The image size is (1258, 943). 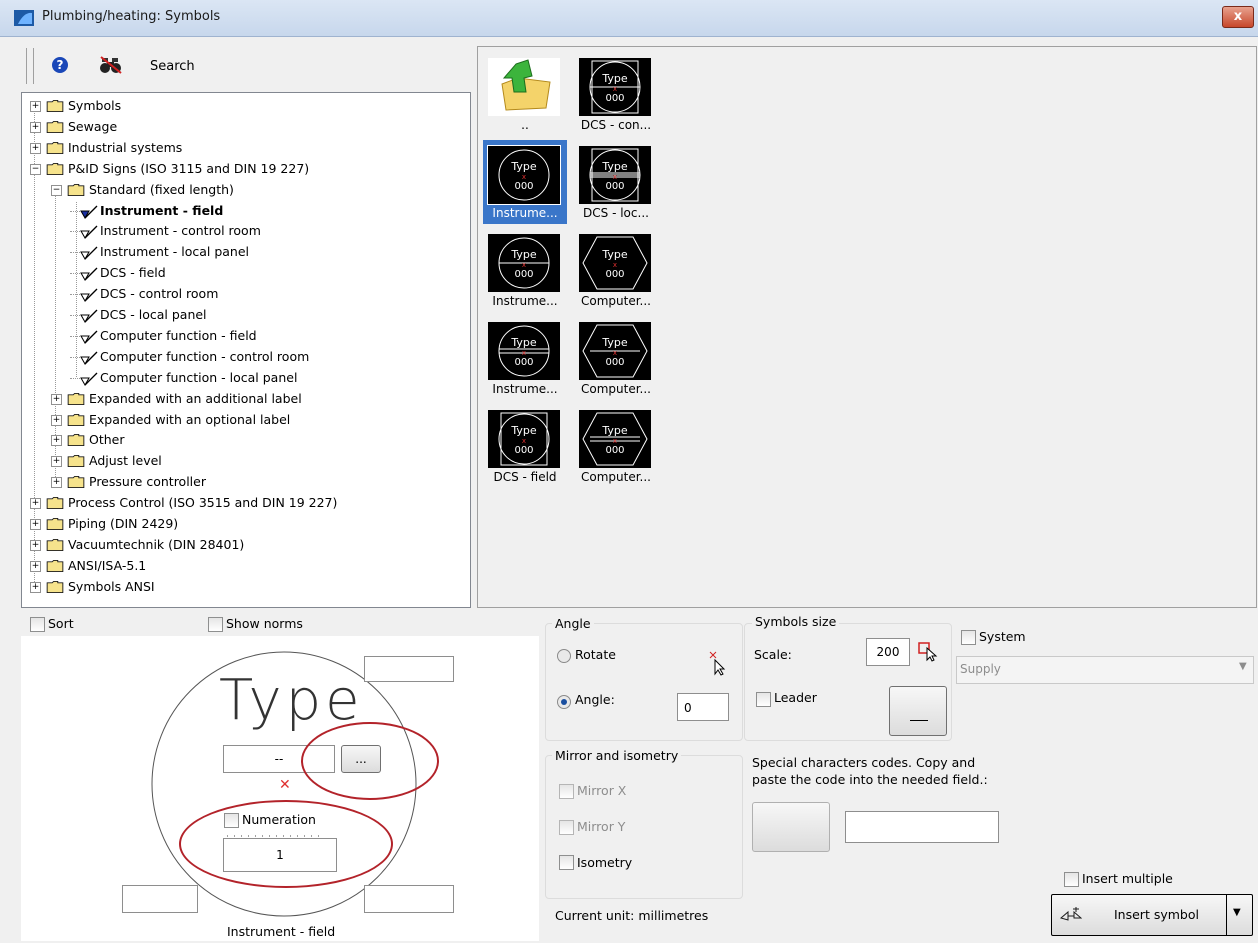 I want to click on search-button: Search, so click(x=172, y=66).